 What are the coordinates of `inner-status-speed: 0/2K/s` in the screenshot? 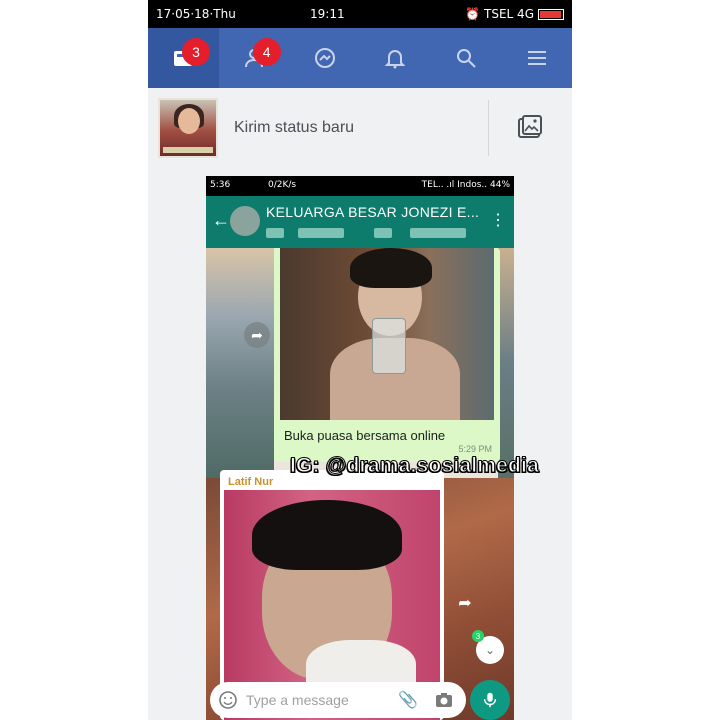 It's located at (282, 185).